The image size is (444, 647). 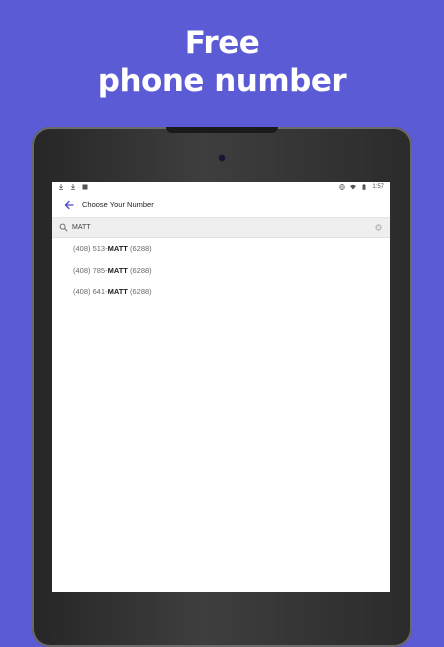 I want to click on number-prefix: (408) 785-, so click(x=90, y=270).